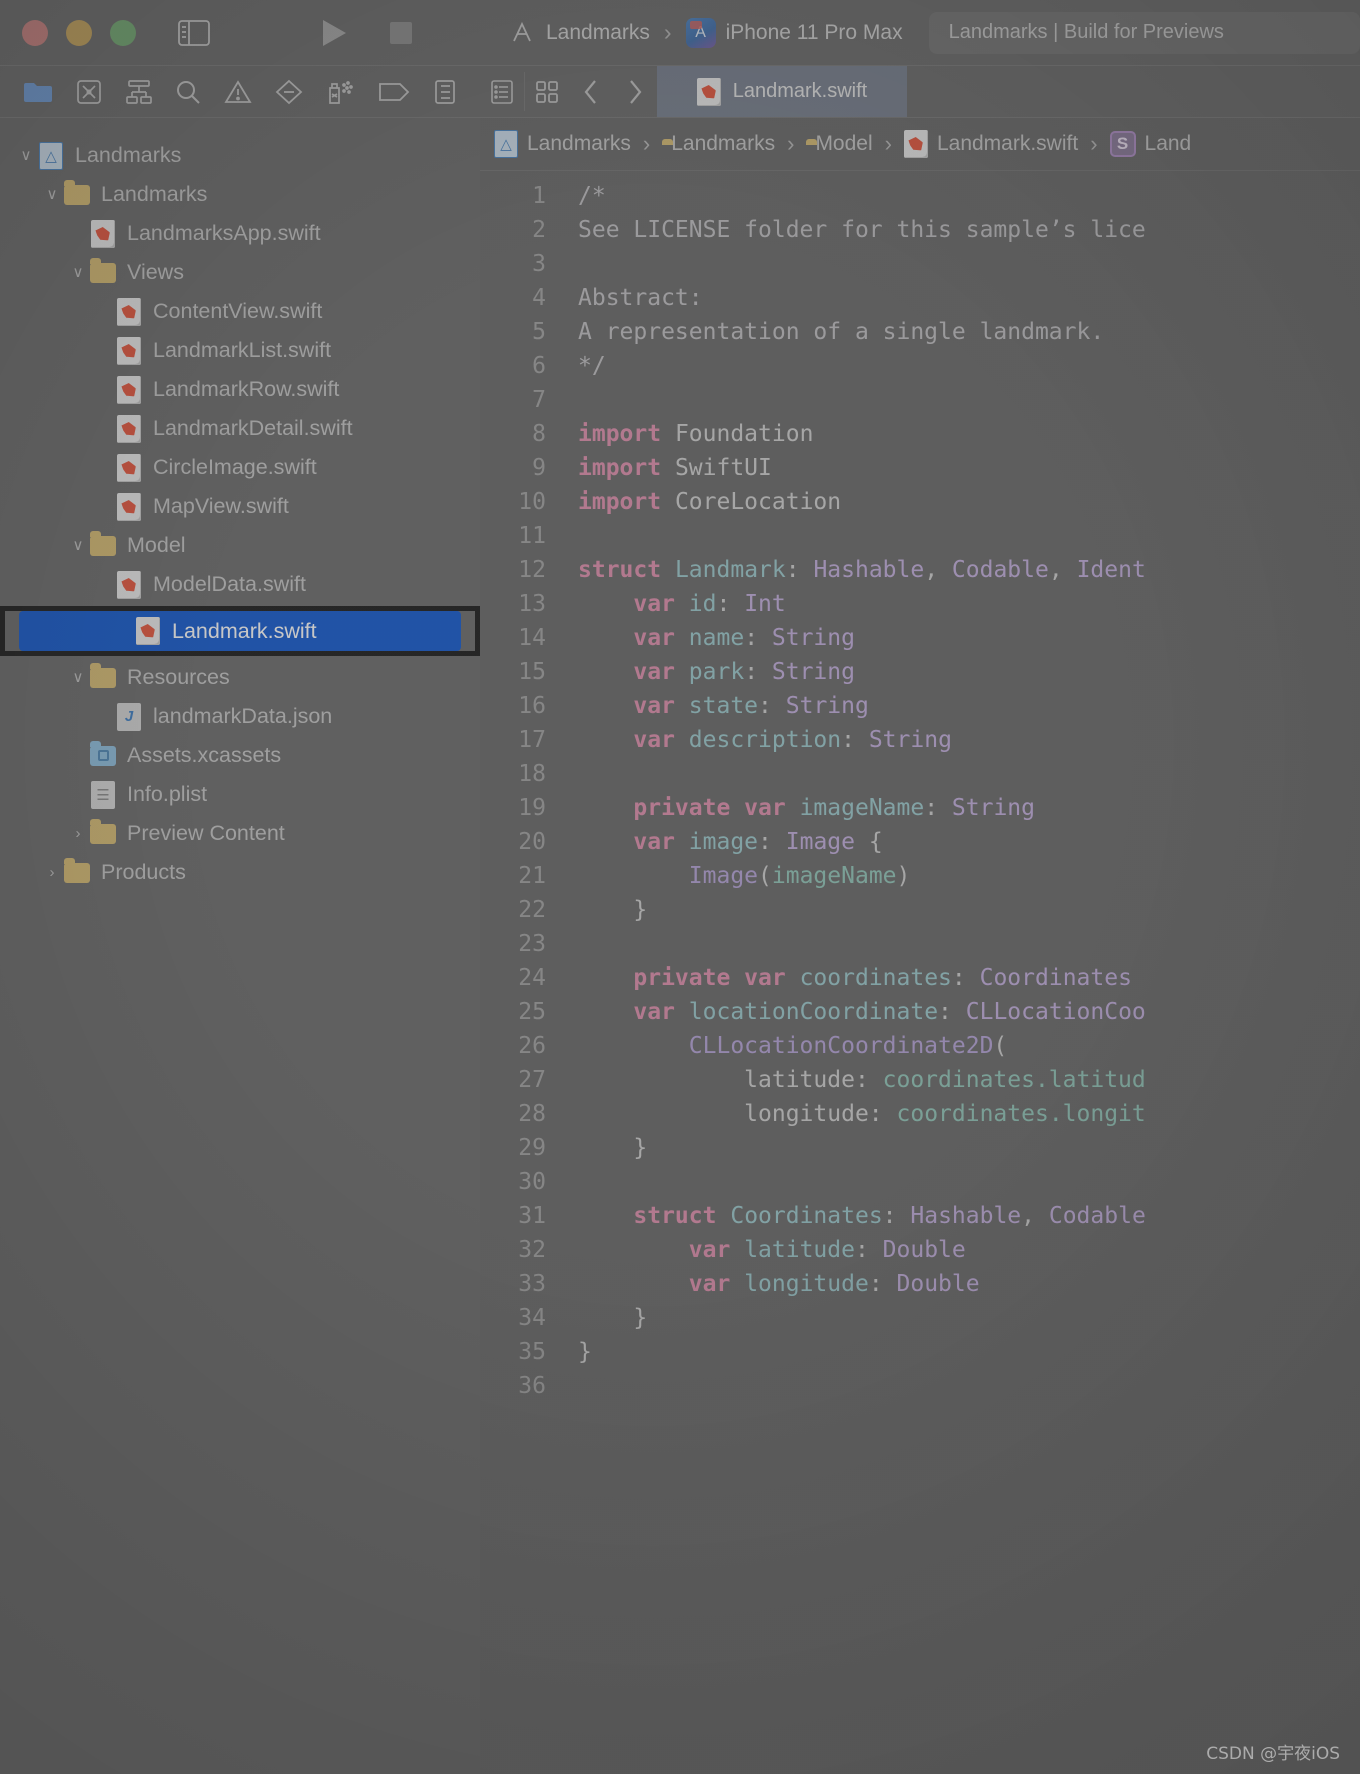  What do you see at coordinates (445, 92) in the screenshot?
I see `report-navigator-icon` at bounding box center [445, 92].